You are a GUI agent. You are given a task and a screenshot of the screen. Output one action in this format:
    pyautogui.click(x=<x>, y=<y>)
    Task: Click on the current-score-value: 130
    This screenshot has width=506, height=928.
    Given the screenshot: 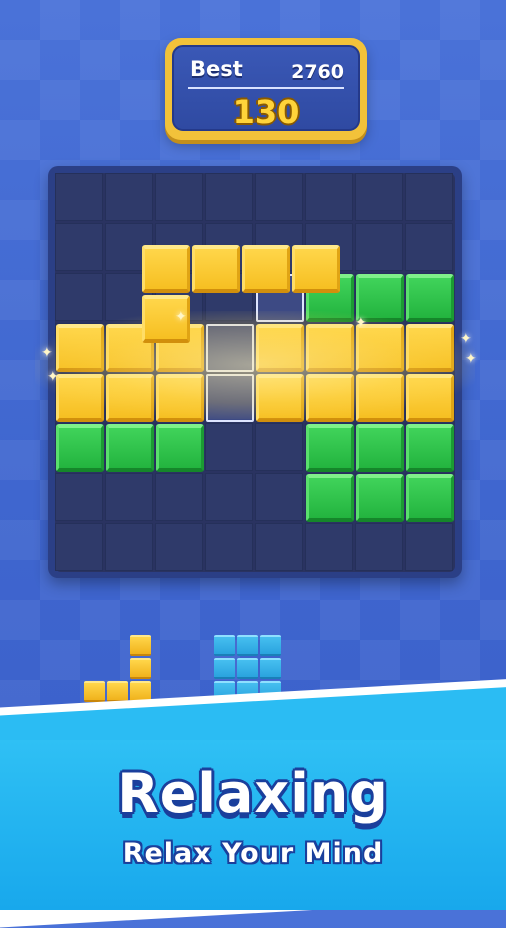 What is the action you would take?
    pyautogui.click(x=266, y=112)
    